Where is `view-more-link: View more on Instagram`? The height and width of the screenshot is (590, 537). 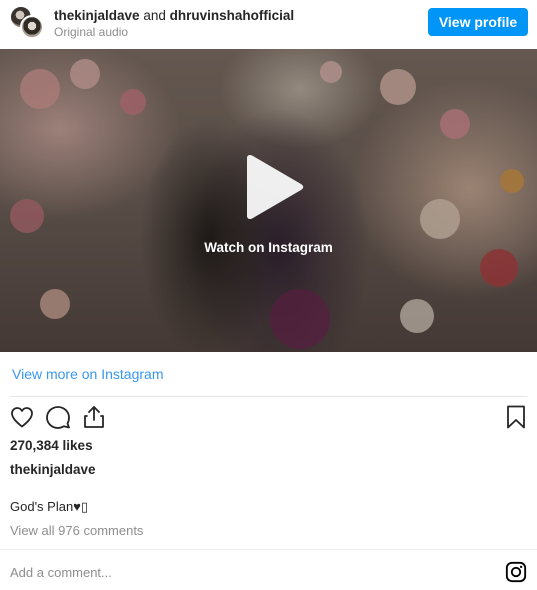
view-more-link: View more on Instagram is located at coordinates (87, 374).